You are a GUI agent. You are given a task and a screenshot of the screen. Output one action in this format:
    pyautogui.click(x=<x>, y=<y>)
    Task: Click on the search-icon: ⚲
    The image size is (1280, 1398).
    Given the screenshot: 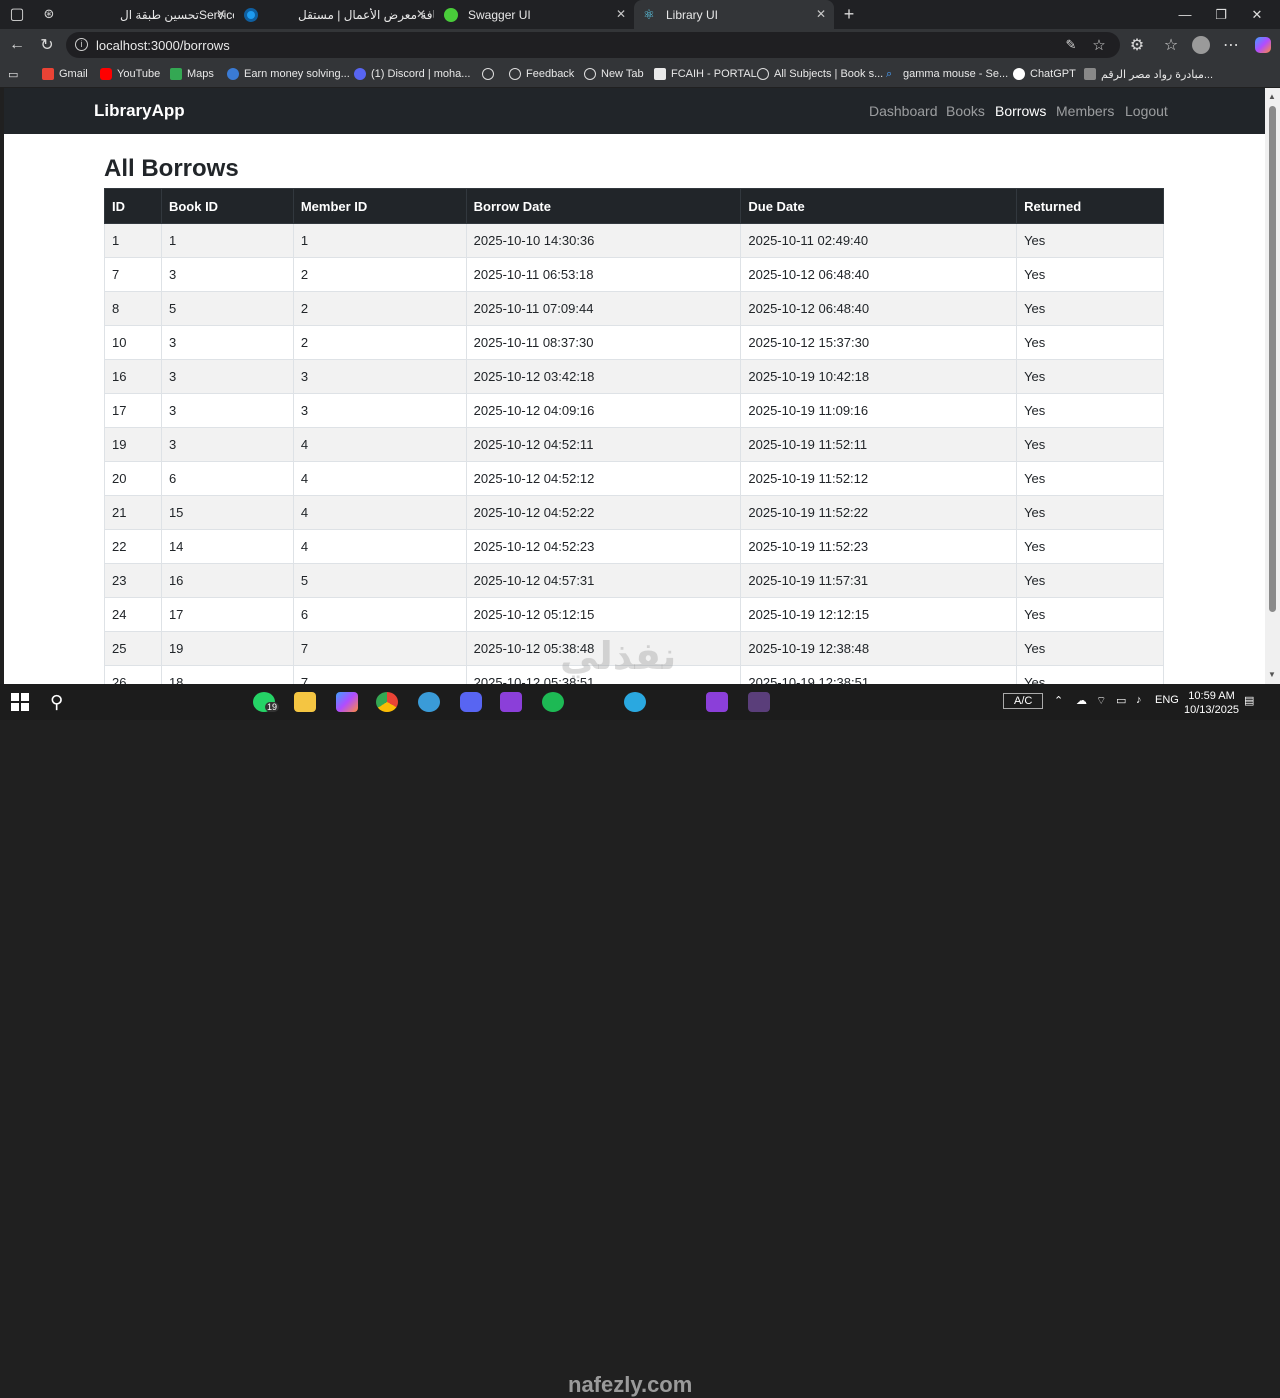 What is the action you would take?
    pyautogui.click(x=61, y=702)
    